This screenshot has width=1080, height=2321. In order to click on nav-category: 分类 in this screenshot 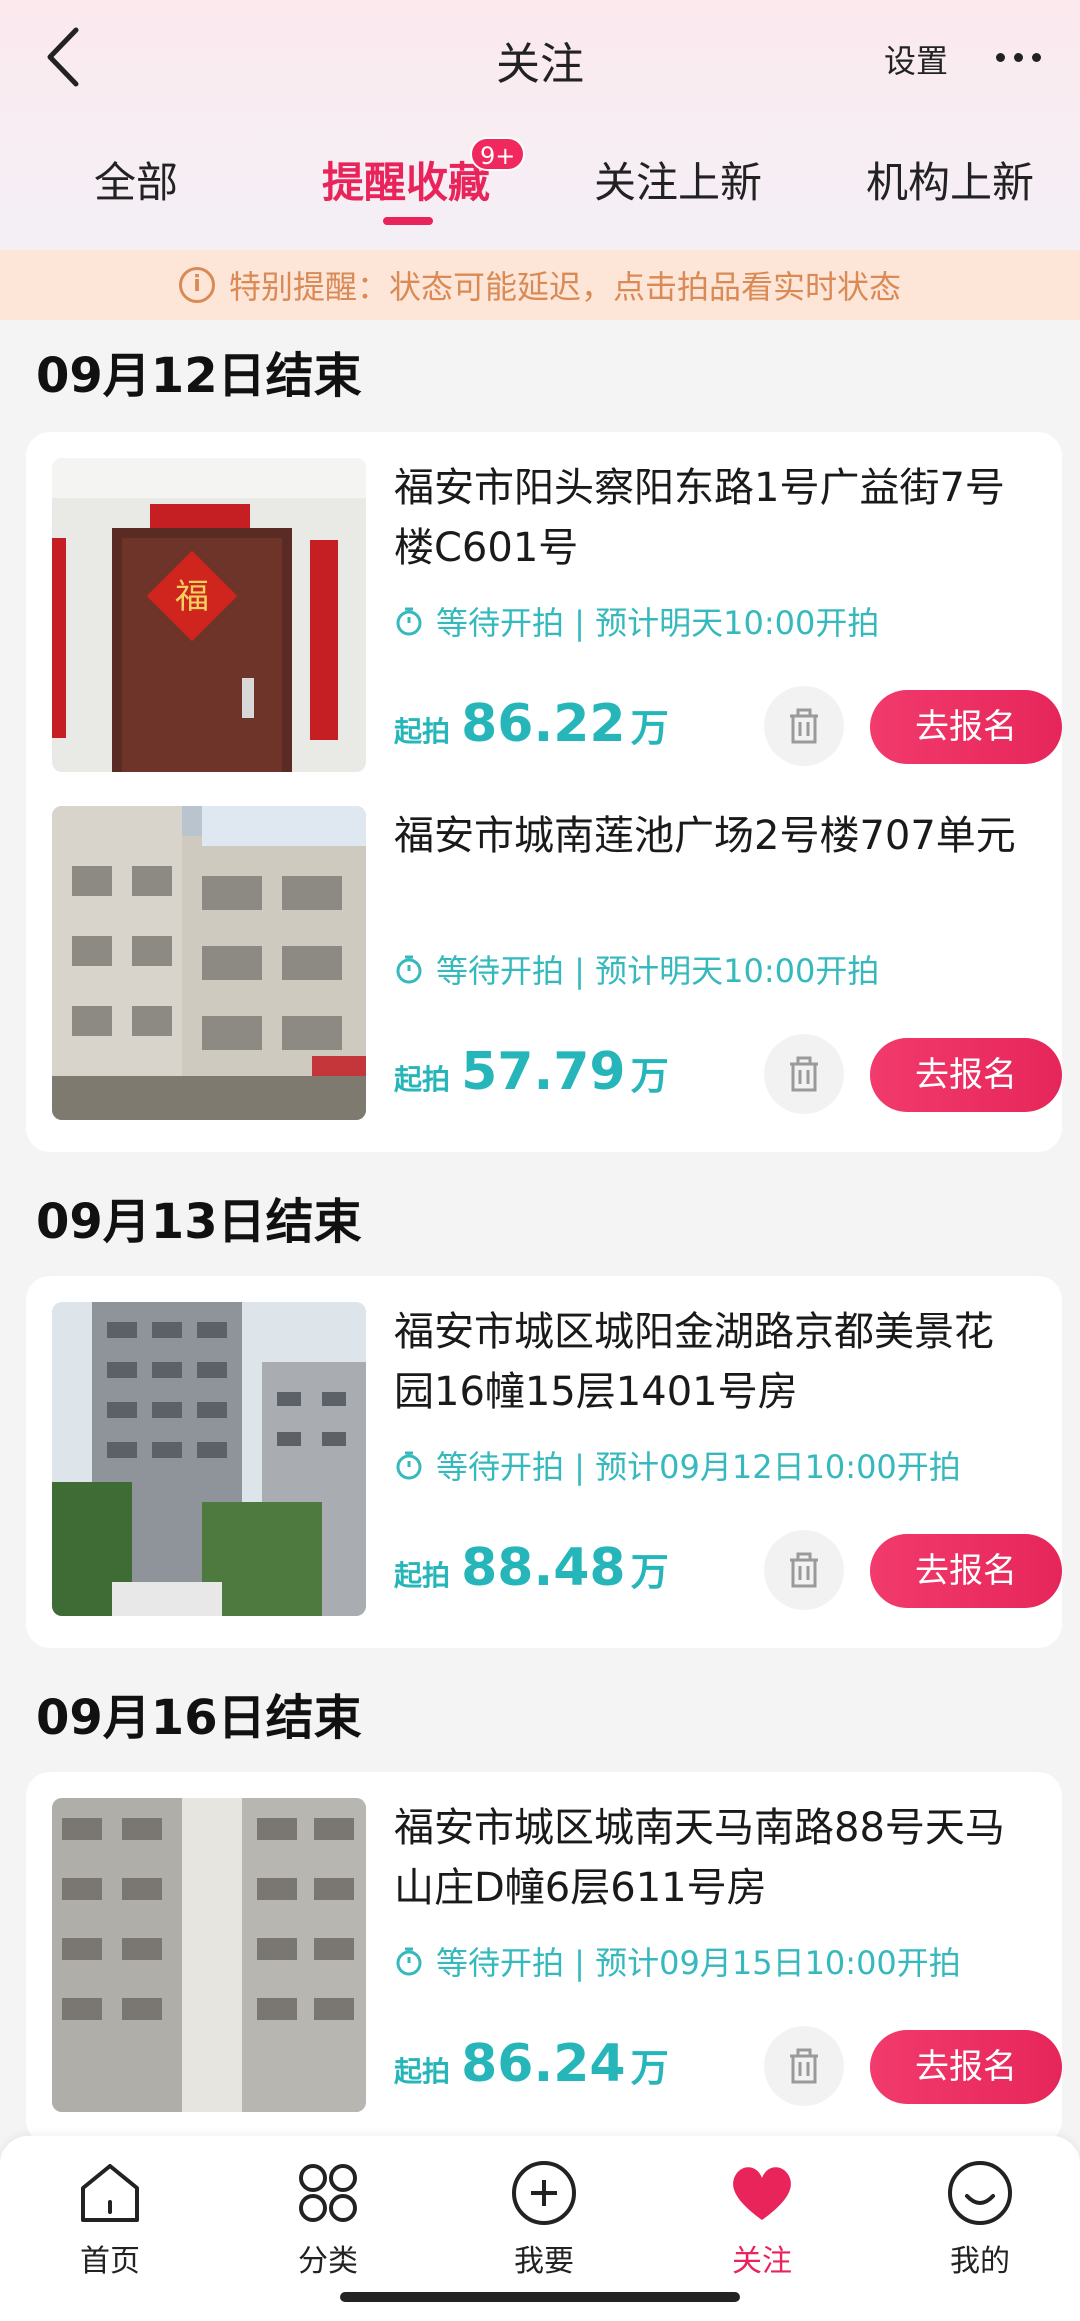, I will do `click(328, 2219)`.